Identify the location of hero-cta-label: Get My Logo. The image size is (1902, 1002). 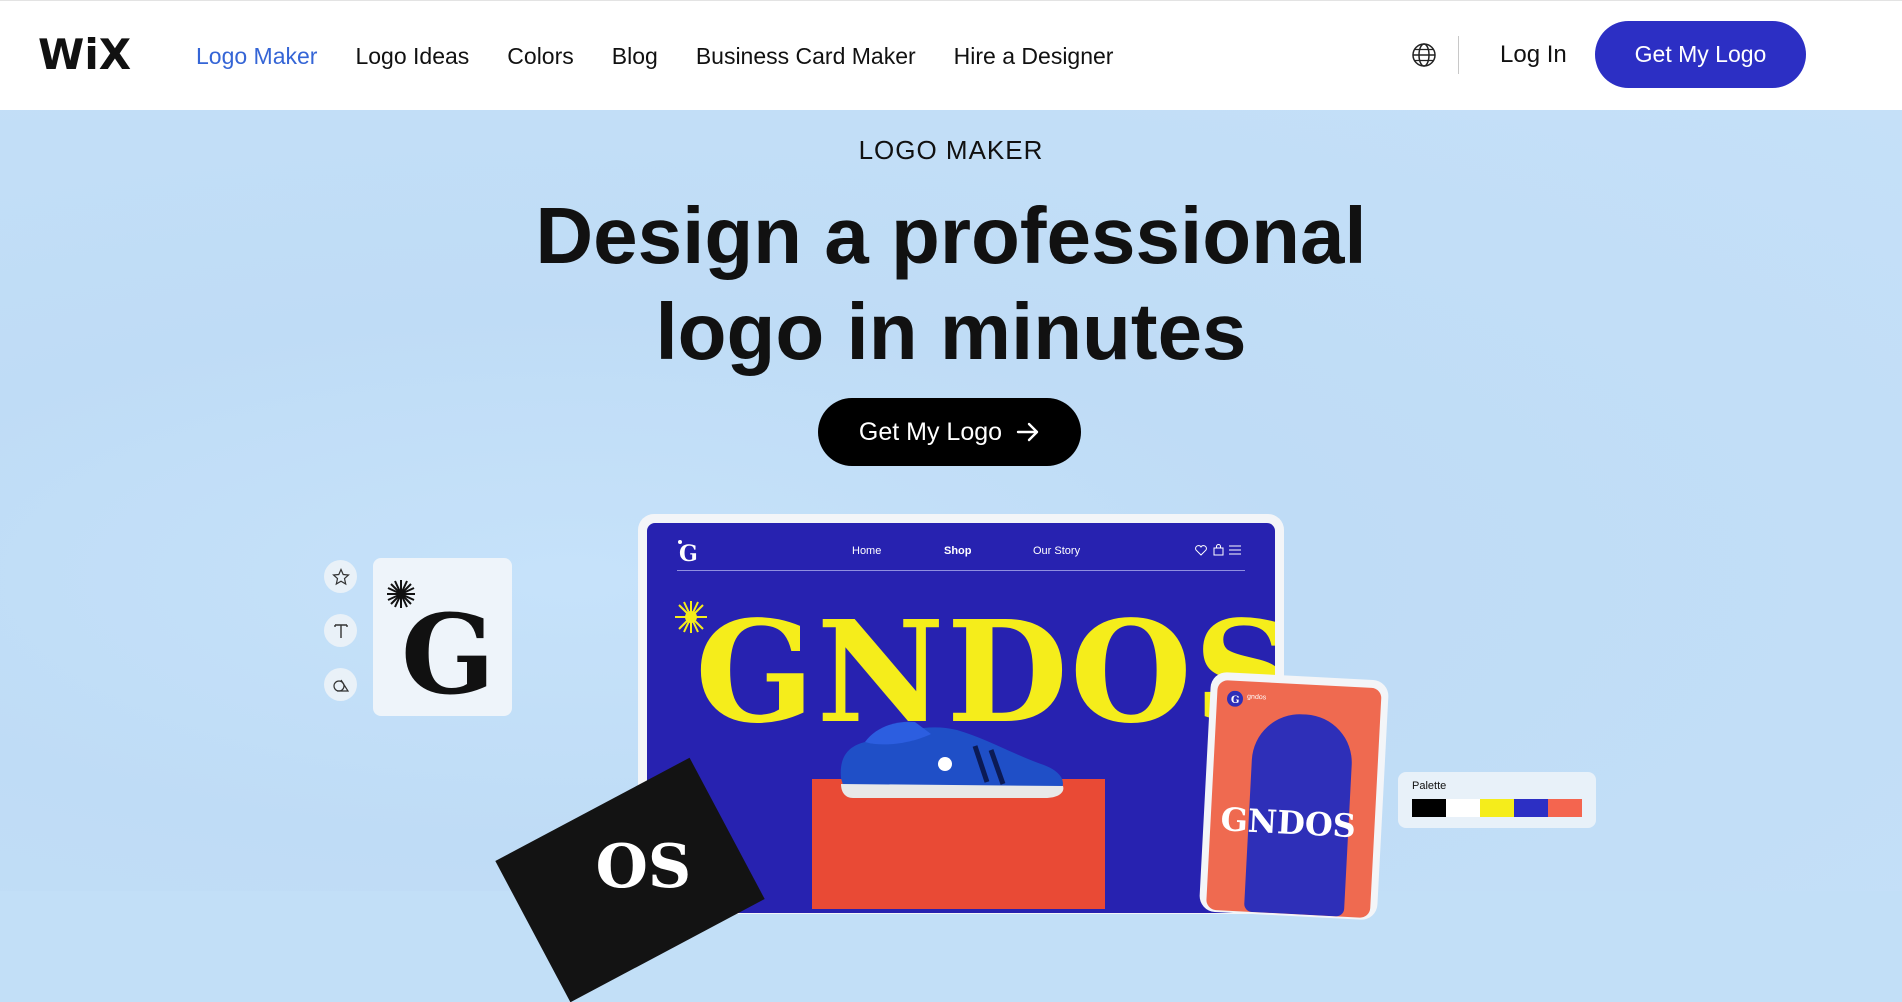
(930, 431).